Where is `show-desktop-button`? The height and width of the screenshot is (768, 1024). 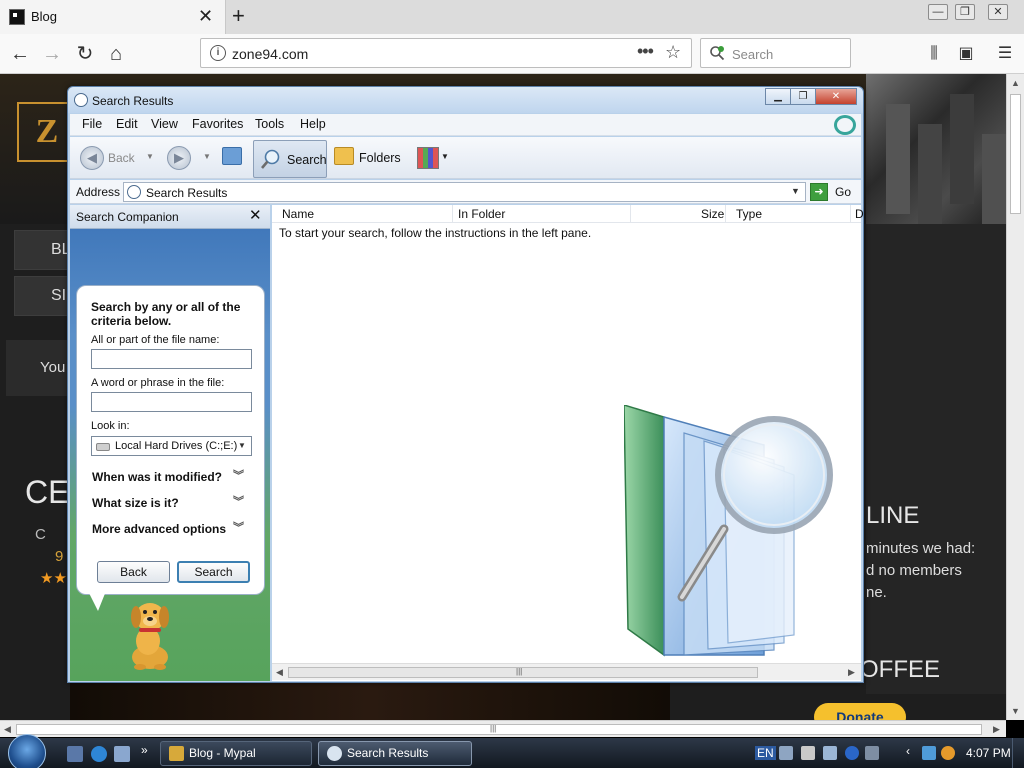
show-desktop-button is located at coordinates (1018, 753).